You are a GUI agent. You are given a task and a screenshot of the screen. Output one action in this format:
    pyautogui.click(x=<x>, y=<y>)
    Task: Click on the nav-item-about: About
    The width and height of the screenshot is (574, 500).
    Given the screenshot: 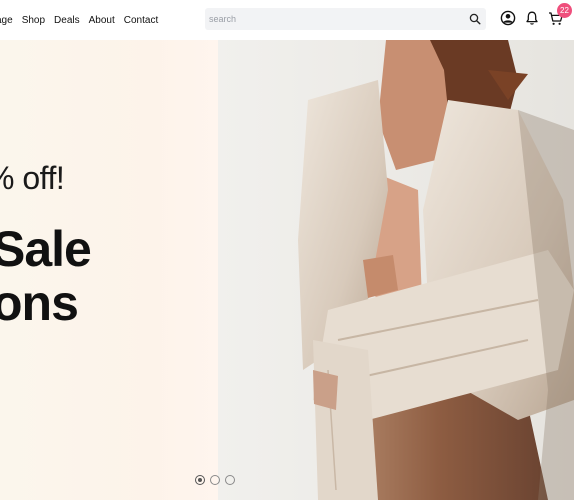 What is the action you would take?
    pyautogui.click(x=102, y=20)
    